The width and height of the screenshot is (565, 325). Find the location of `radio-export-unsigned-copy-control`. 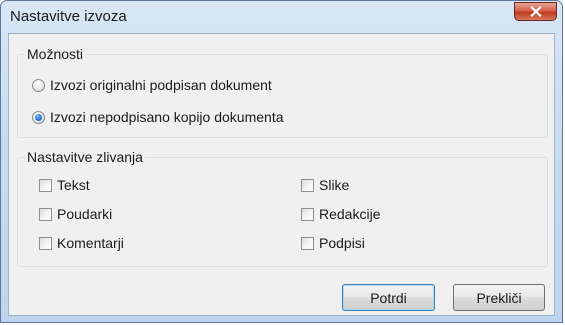

radio-export-unsigned-copy-control is located at coordinates (38, 117).